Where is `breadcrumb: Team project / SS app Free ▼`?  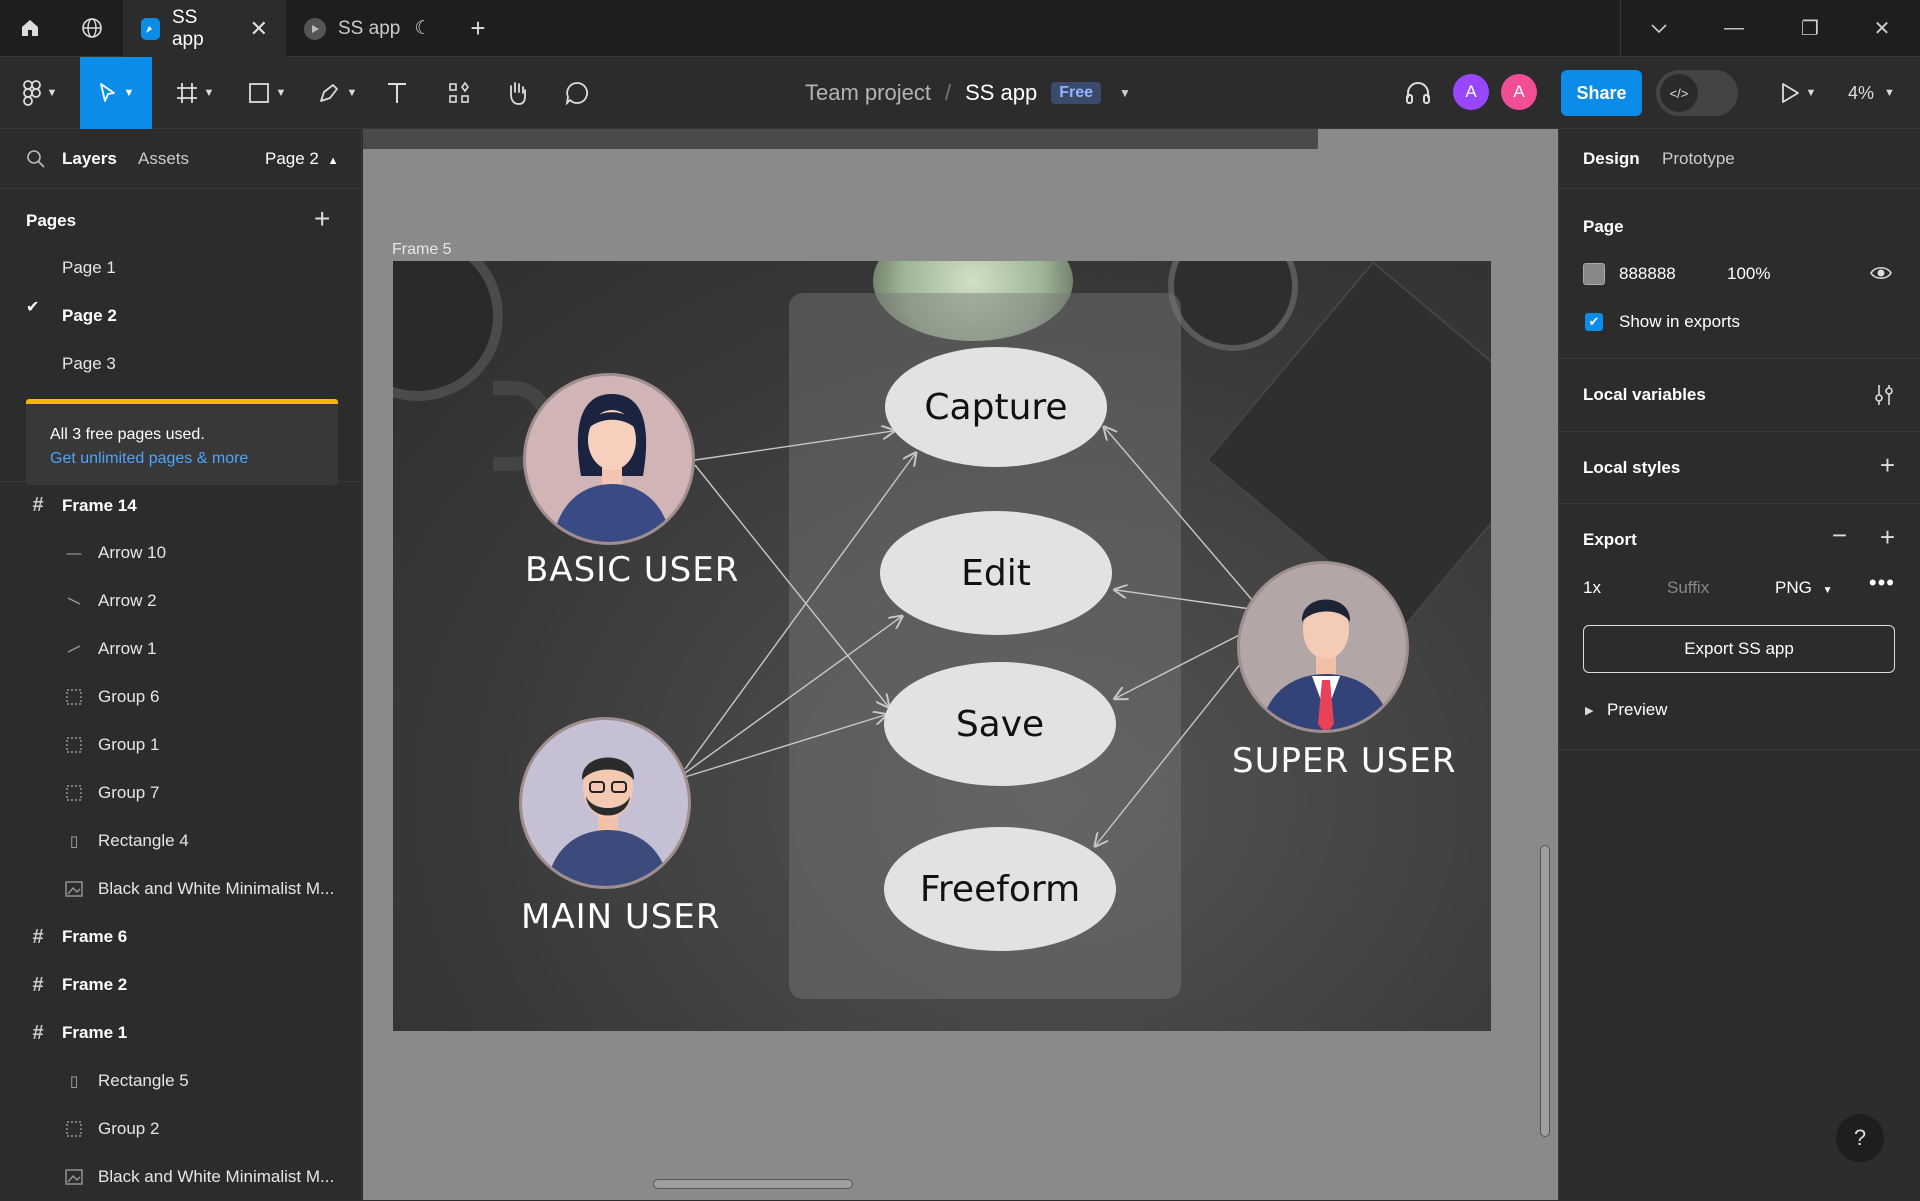 breadcrumb: Team project / SS app Free ▼ is located at coordinates (968, 93).